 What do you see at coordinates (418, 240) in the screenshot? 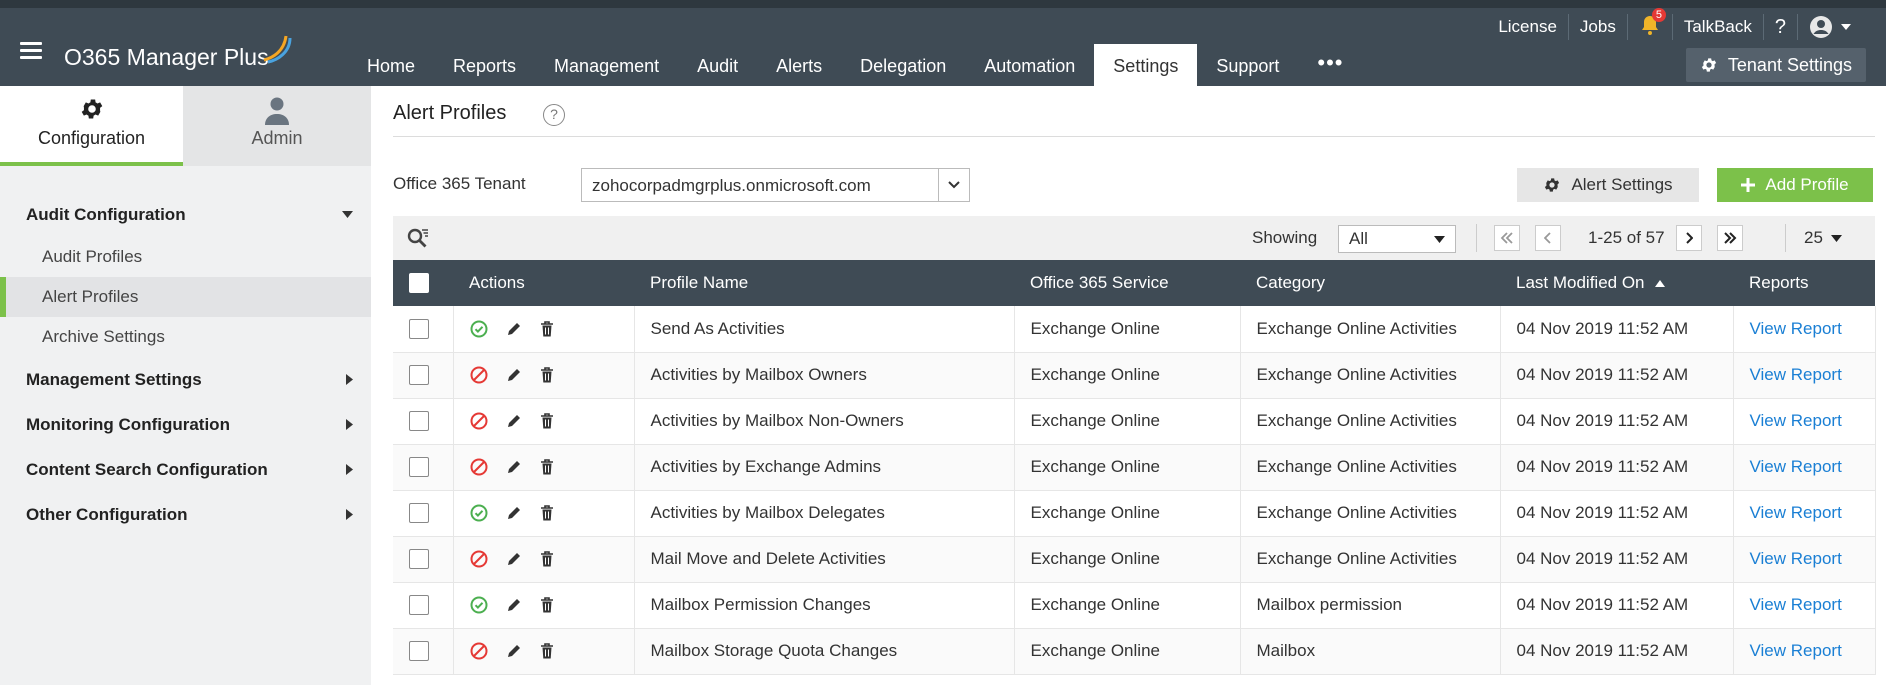
I see `search-filter-icon` at bounding box center [418, 240].